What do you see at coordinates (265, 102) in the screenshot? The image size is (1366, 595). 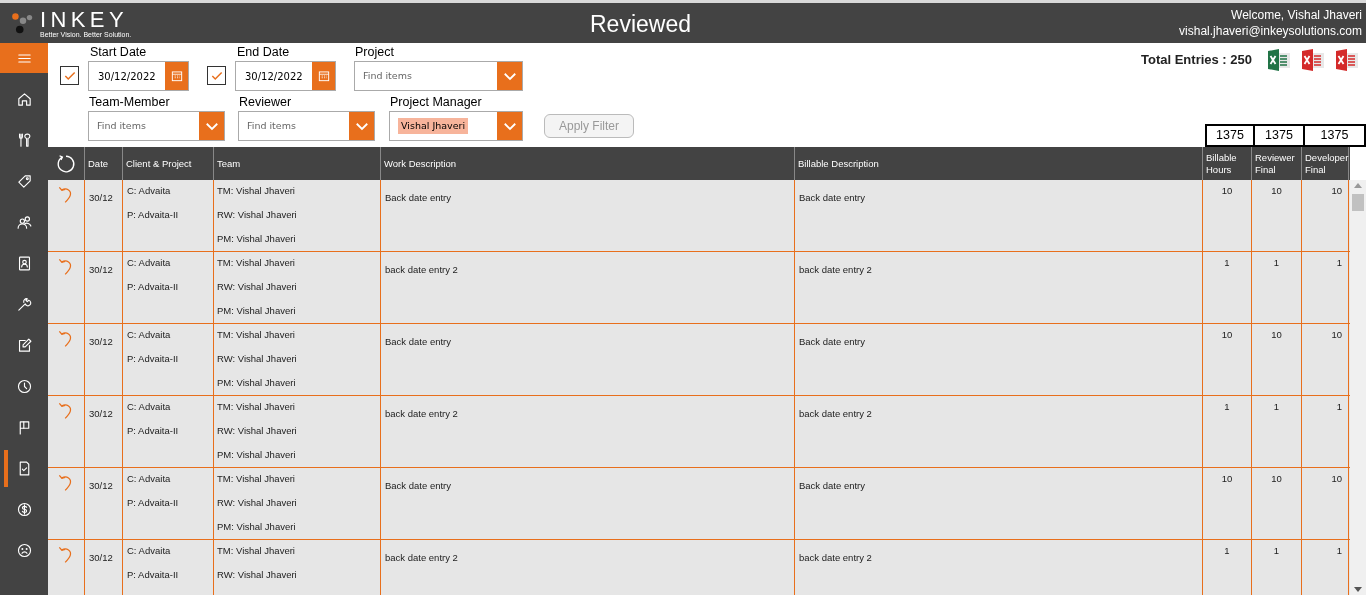 I see `filter-label: Reviewer` at bounding box center [265, 102].